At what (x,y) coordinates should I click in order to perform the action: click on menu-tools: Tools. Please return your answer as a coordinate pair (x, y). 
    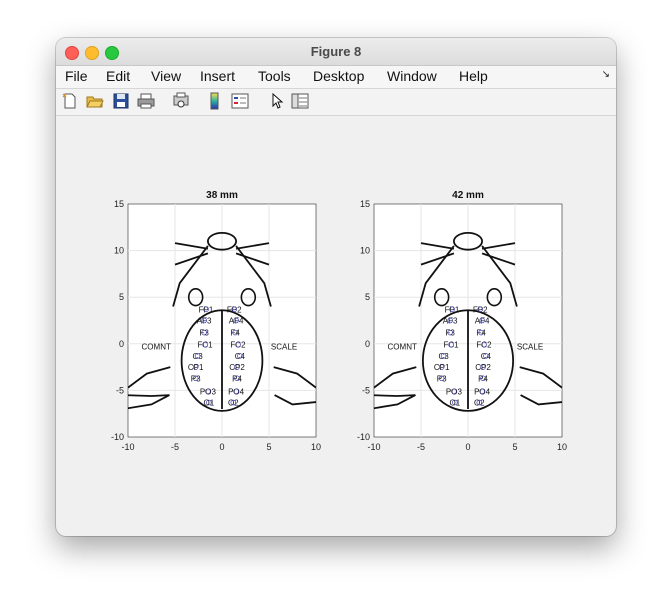
    Looking at the image, I should click on (274, 76).